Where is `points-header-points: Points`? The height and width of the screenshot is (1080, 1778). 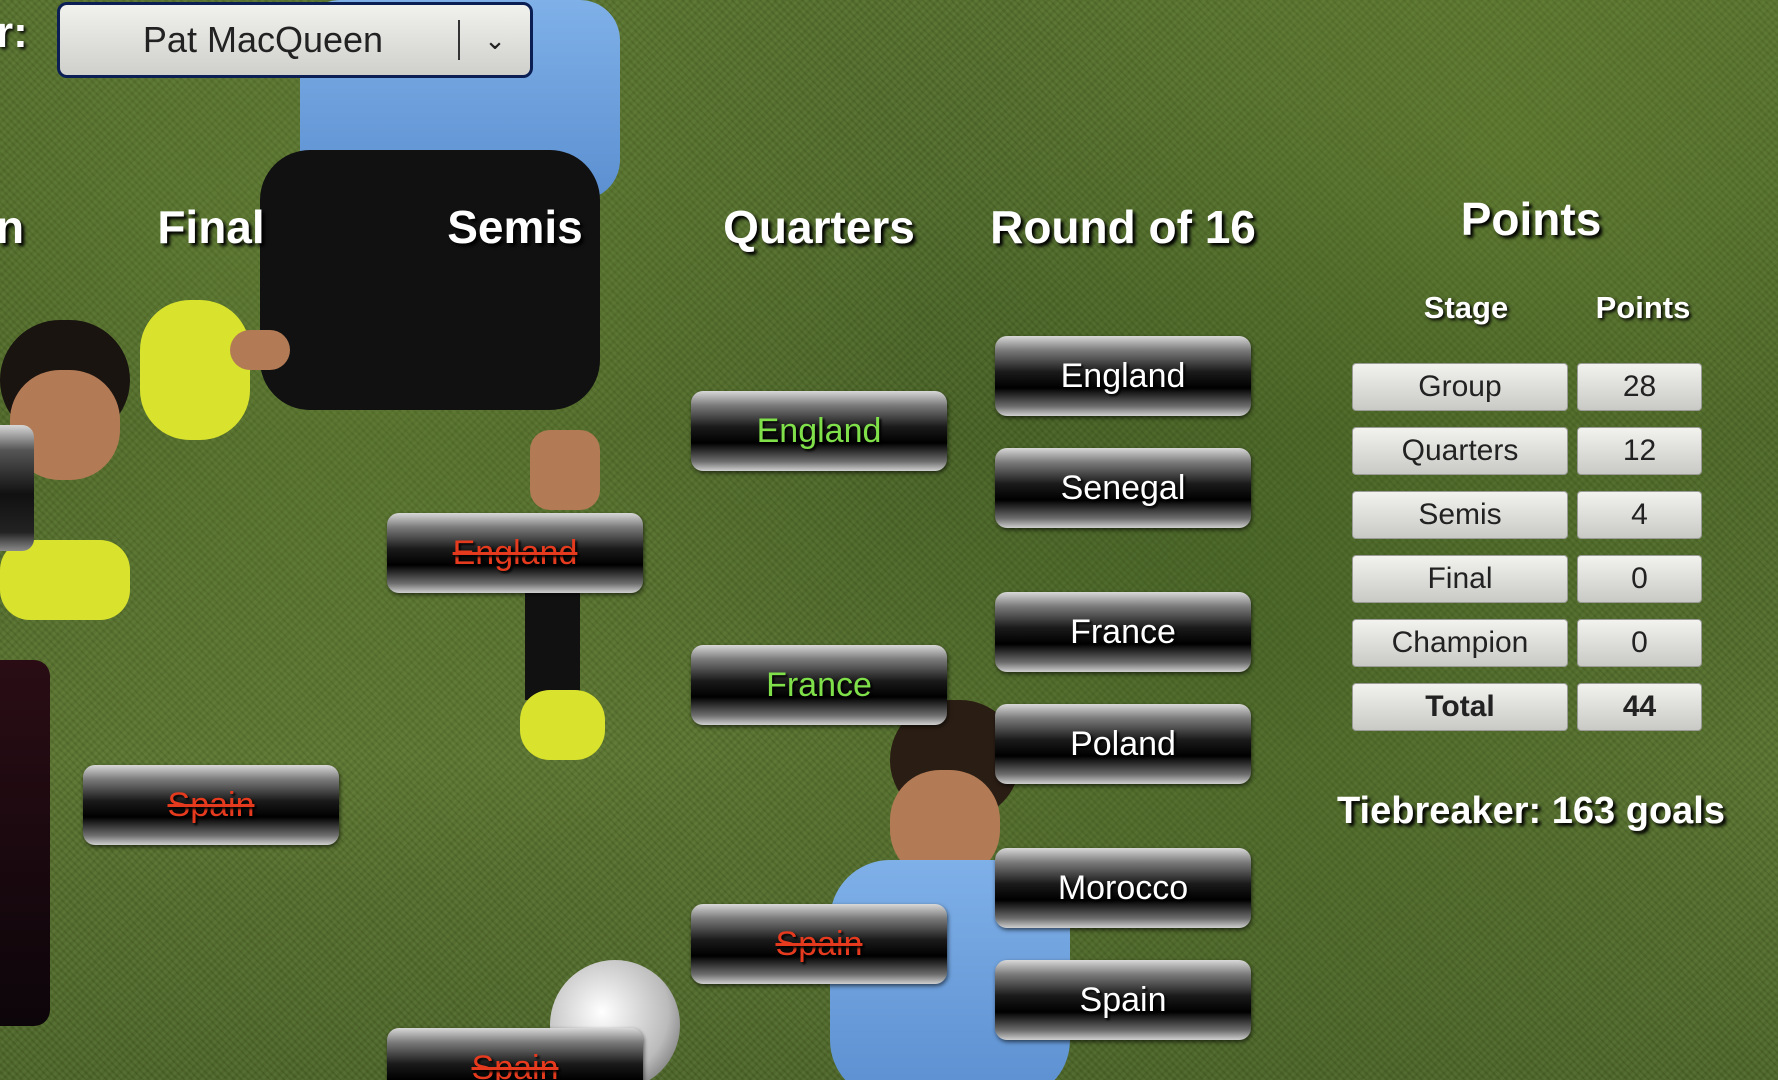 points-header-points: Points is located at coordinates (1643, 307).